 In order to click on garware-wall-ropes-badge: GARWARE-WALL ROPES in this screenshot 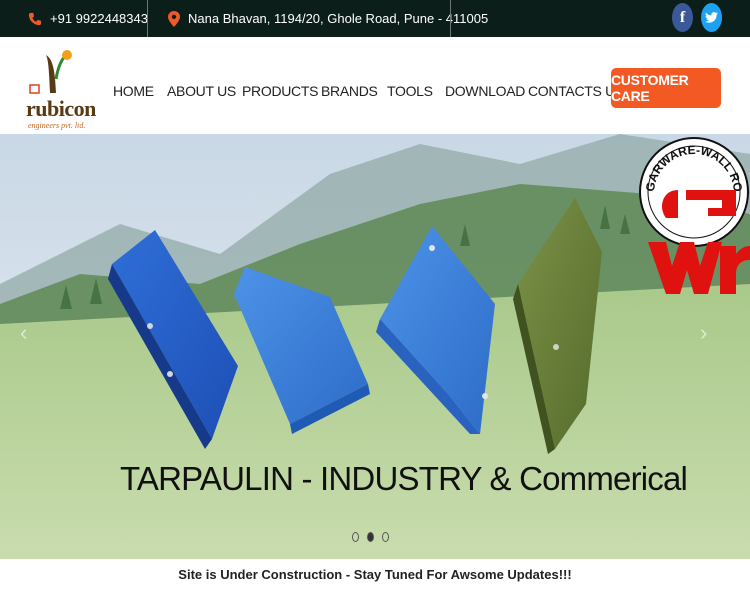, I will do `click(694, 214)`.